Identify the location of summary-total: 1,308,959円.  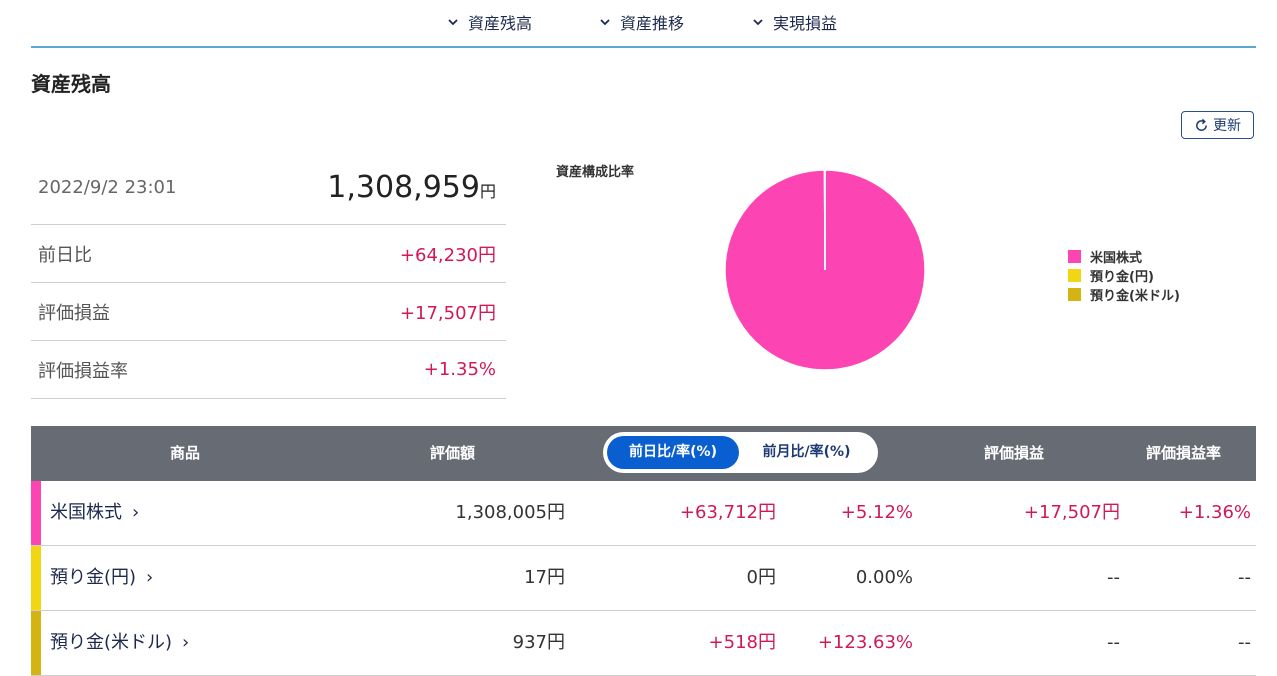
(411, 187).